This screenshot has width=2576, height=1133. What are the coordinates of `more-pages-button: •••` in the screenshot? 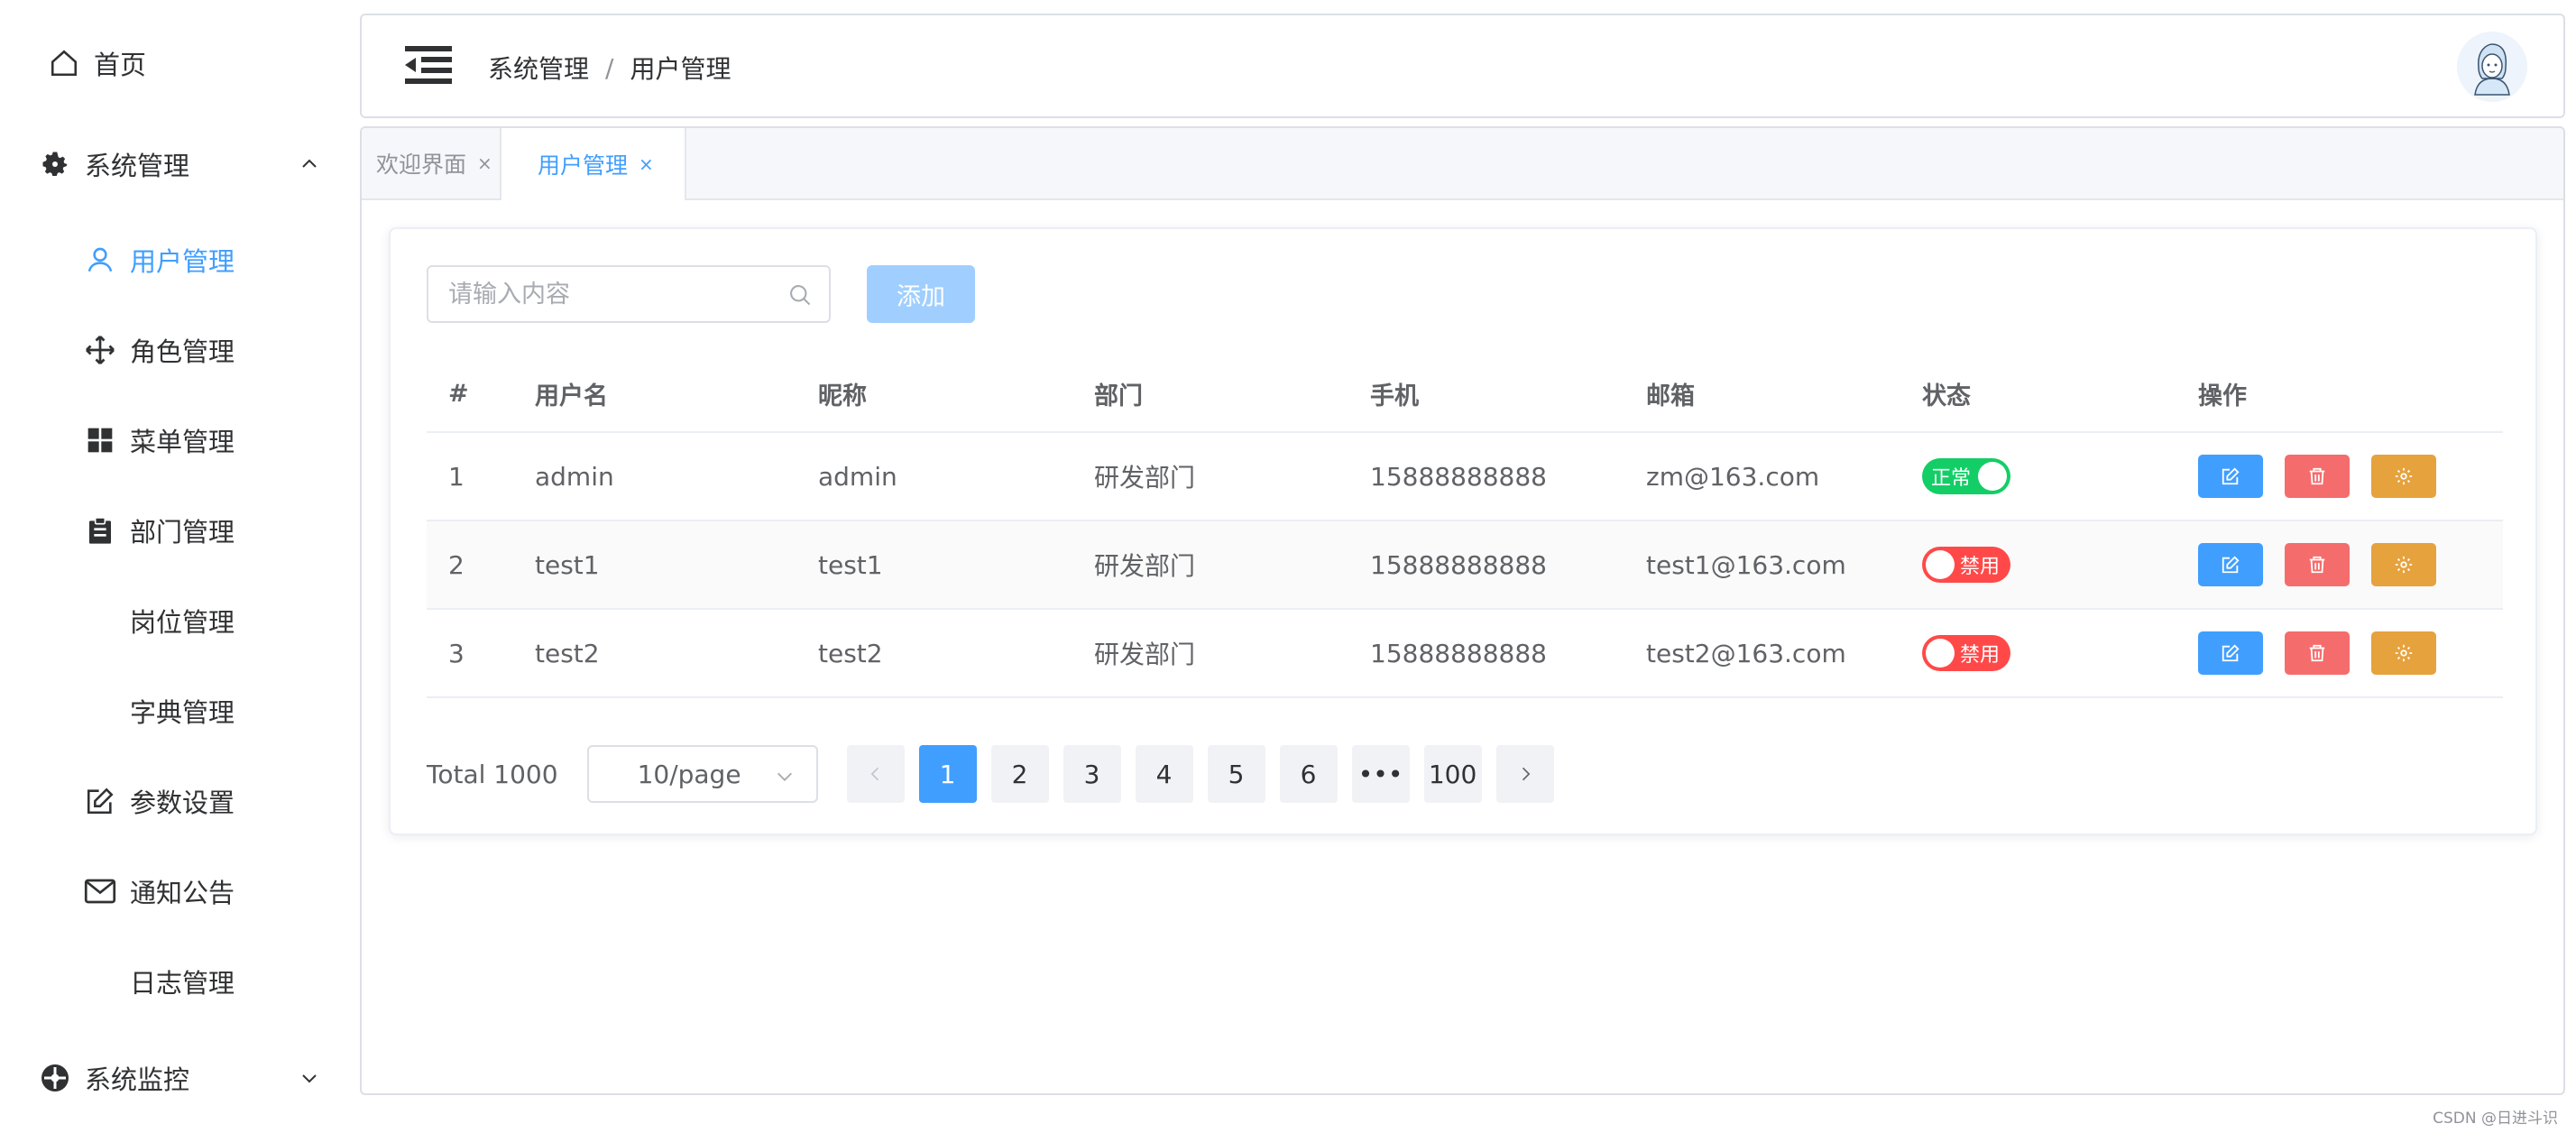 It's located at (1380, 774).